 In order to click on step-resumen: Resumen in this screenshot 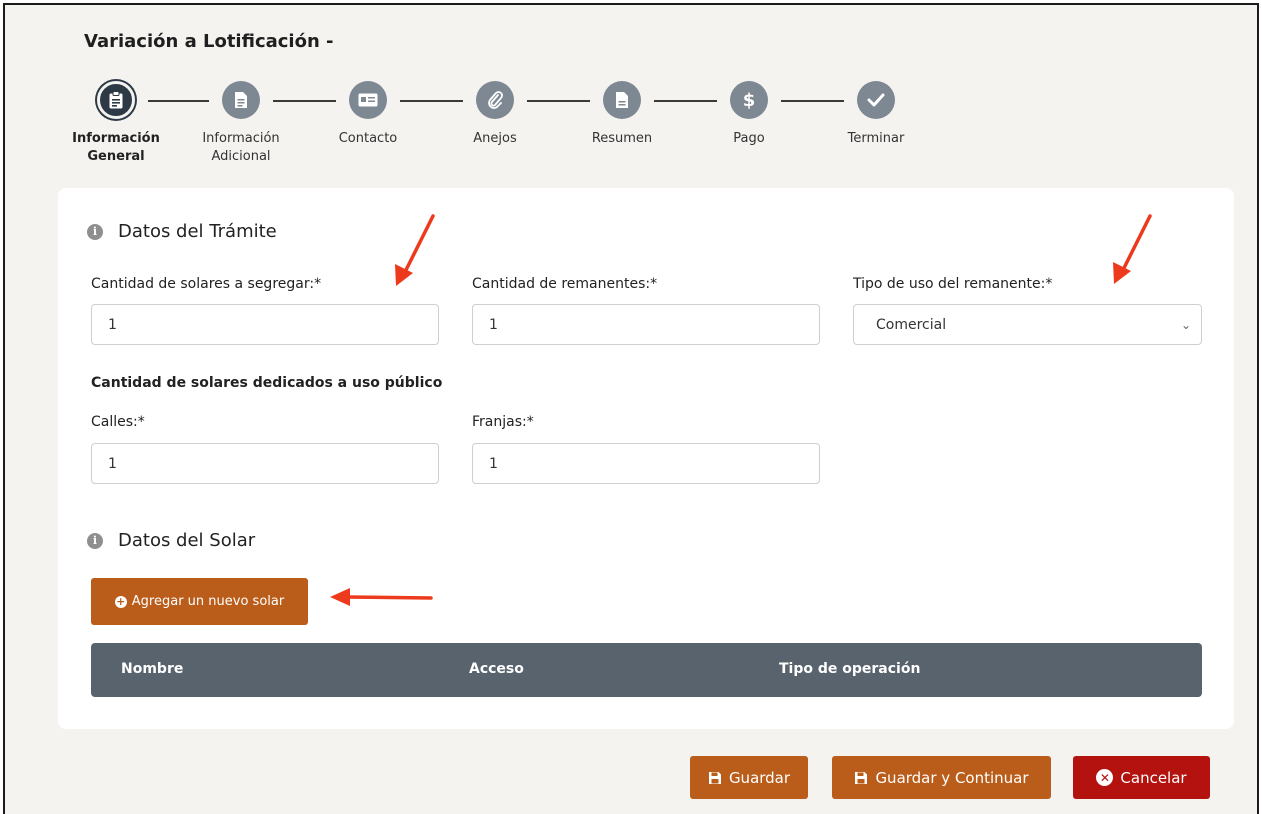, I will do `click(622, 114)`.